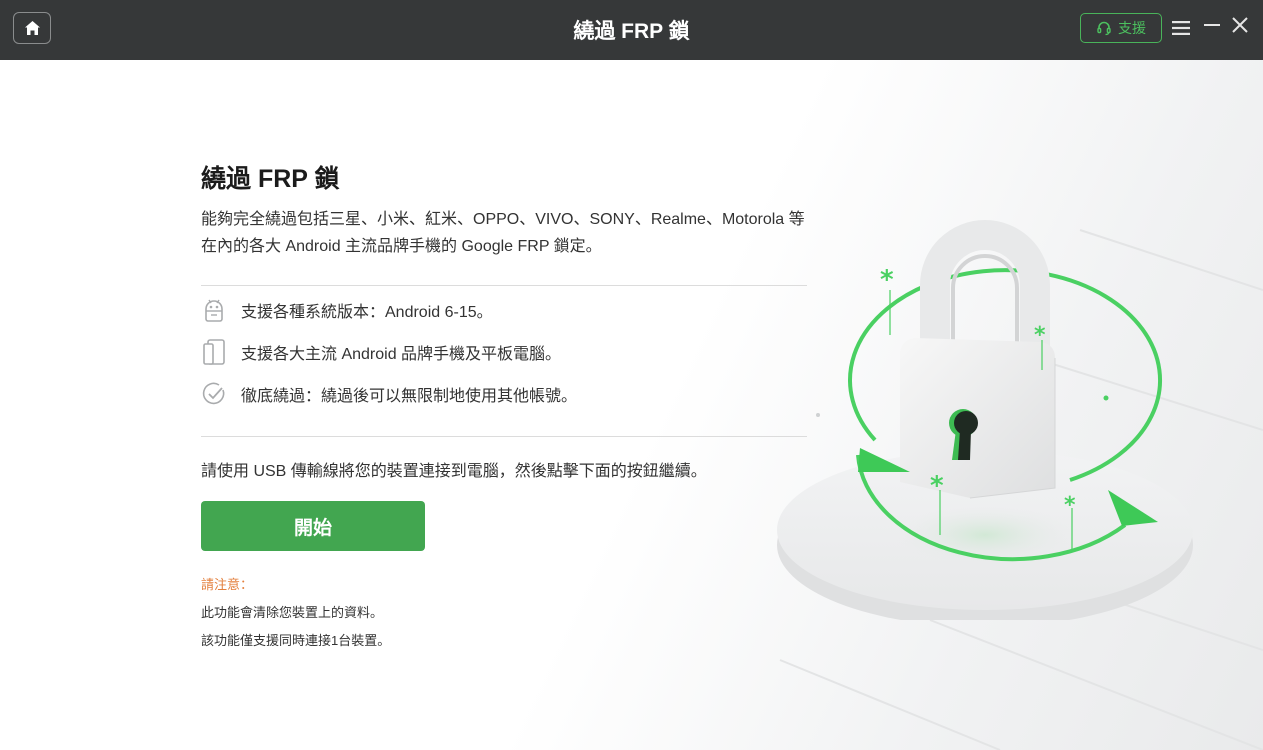 The image size is (1263, 750). I want to click on title-bar: 繞過 FRP 鎖 支援, so click(631, 30).